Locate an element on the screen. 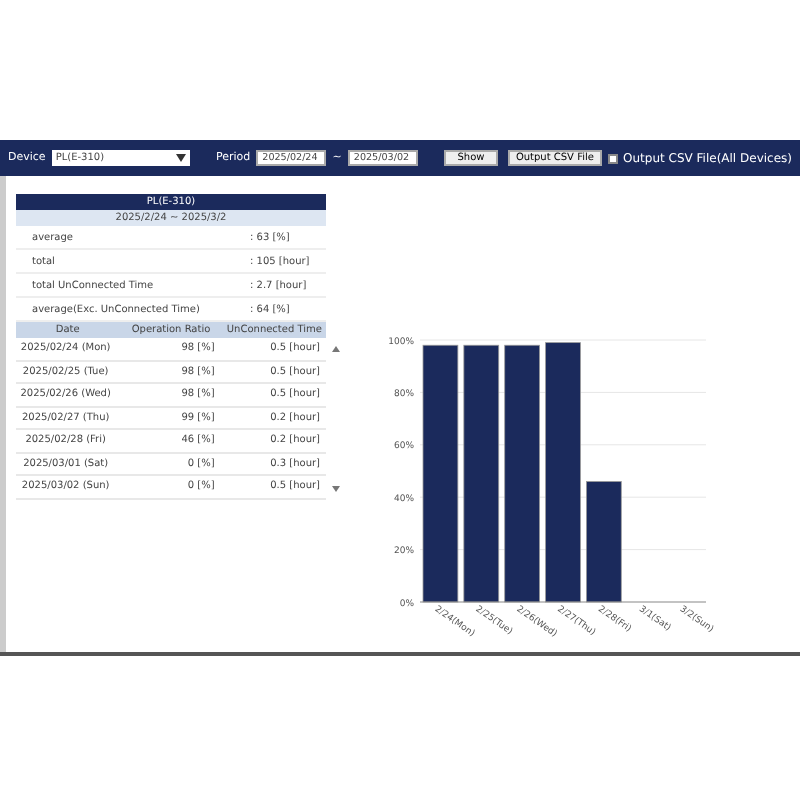 The height and width of the screenshot is (800, 800). chart-bar is located at coordinates (604, 542).